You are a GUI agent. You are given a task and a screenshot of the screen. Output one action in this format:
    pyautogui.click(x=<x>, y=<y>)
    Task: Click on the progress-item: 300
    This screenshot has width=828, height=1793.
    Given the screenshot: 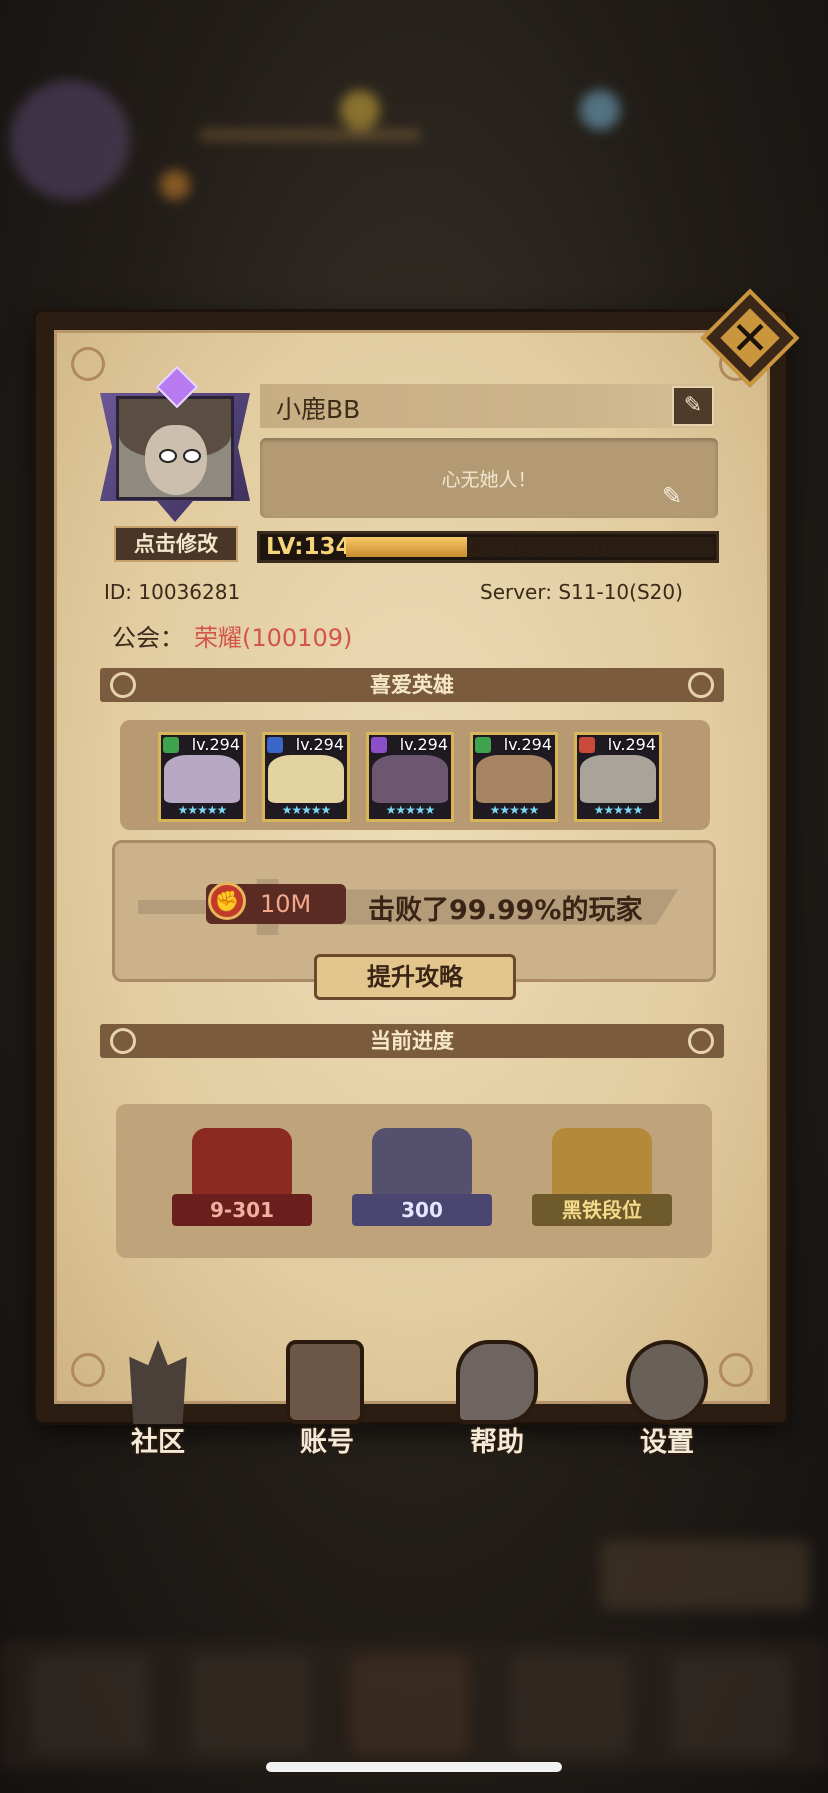 What is the action you would take?
    pyautogui.click(x=422, y=1183)
    